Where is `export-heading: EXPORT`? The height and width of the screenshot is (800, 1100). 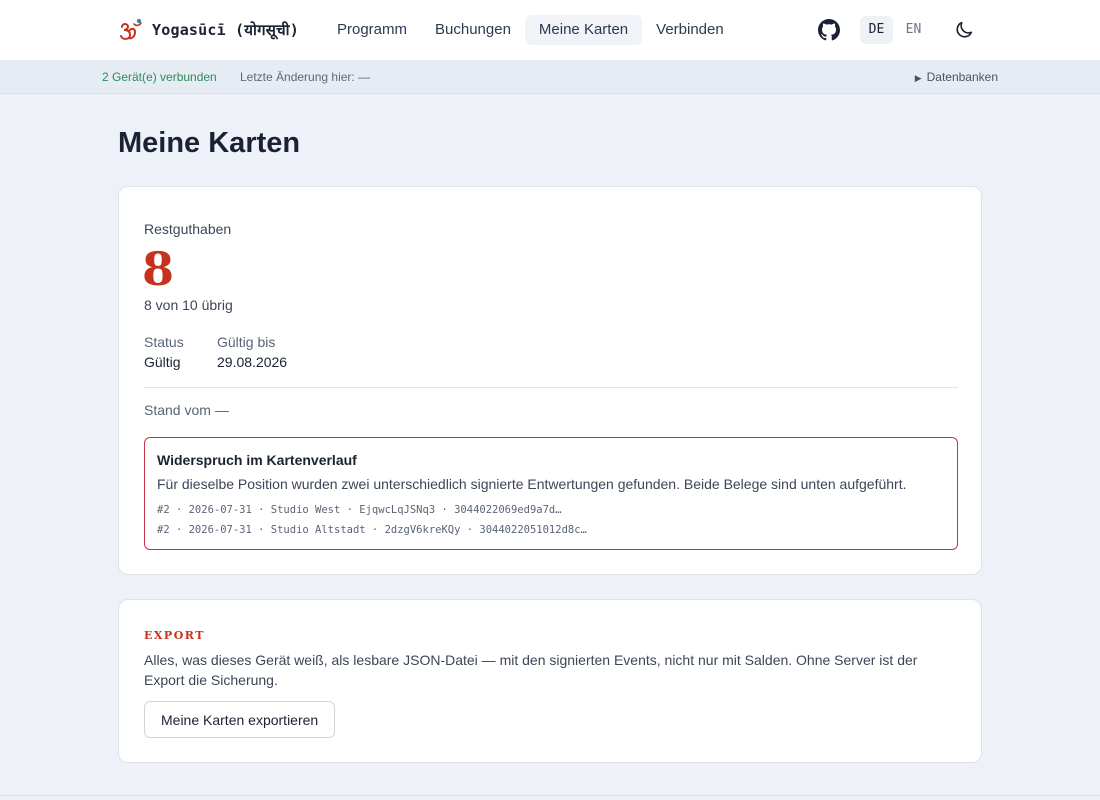 export-heading: EXPORT is located at coordinates (174, 635).